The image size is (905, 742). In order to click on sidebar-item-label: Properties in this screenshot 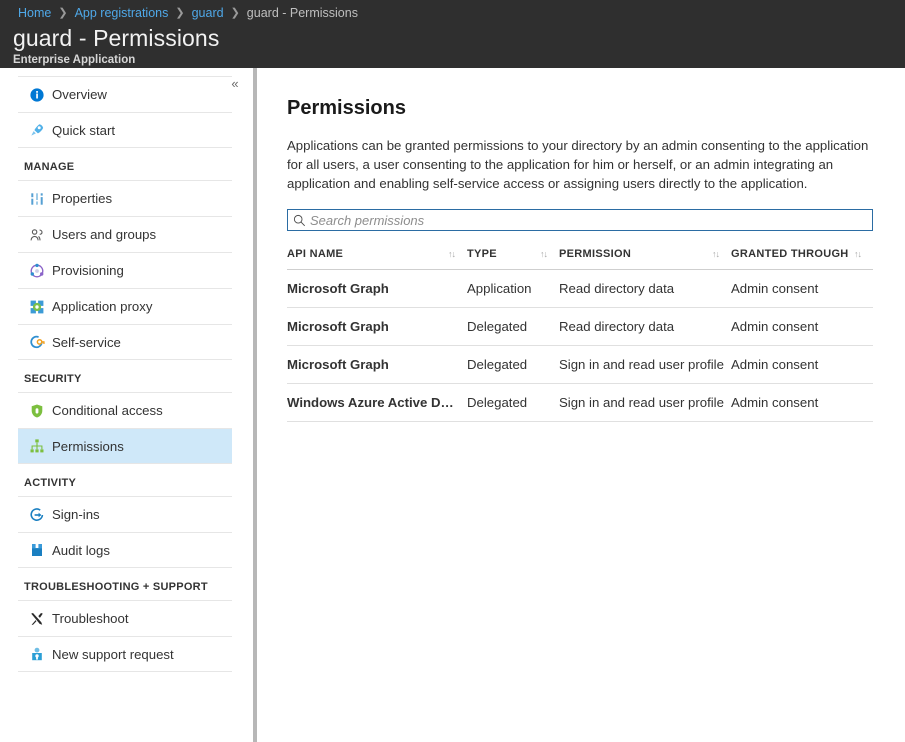, I will do `click(82, 198)`.